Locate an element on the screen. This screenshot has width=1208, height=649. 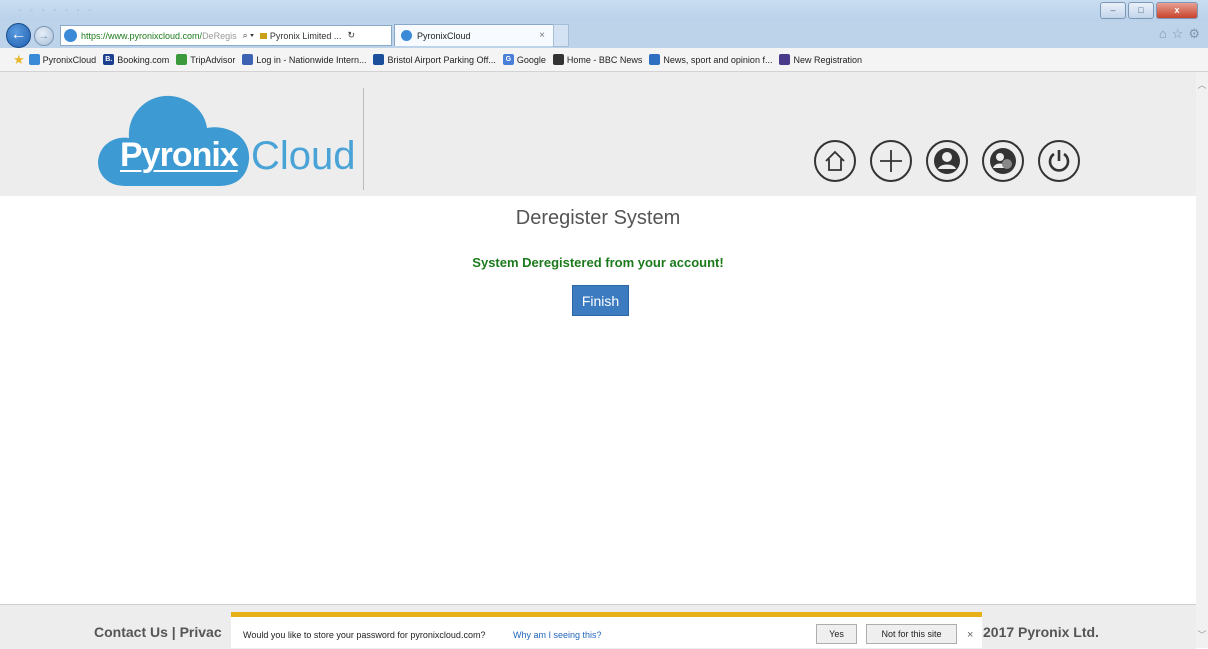
logo-word: Cloud is located at coordinates (303, 156).